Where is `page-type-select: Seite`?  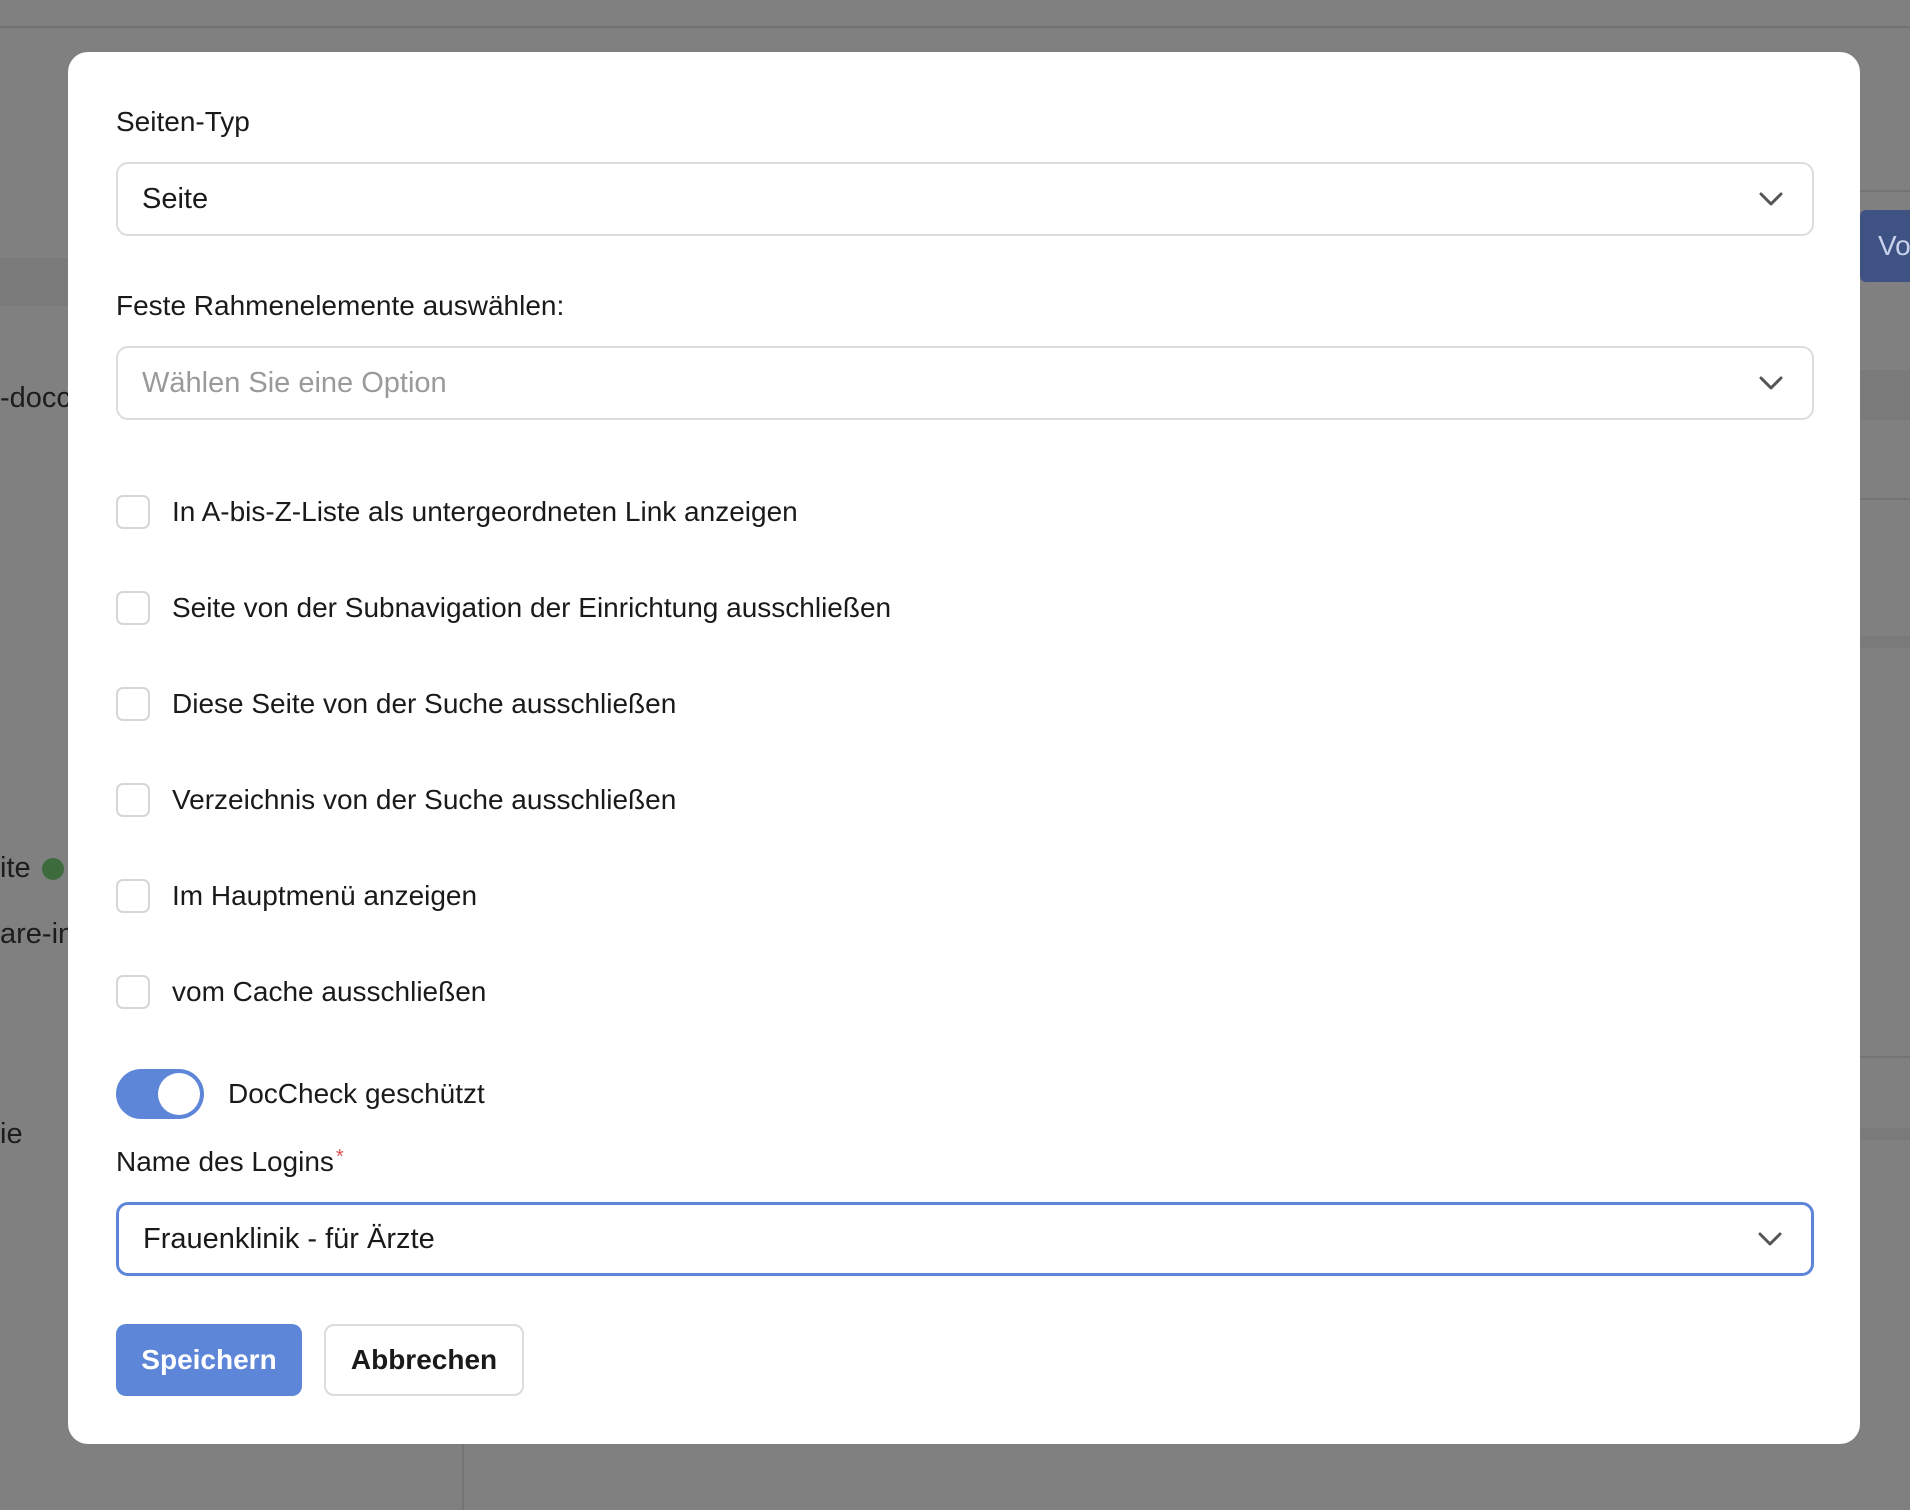
page-type-select: Seite is located at coordinates (965, 199).